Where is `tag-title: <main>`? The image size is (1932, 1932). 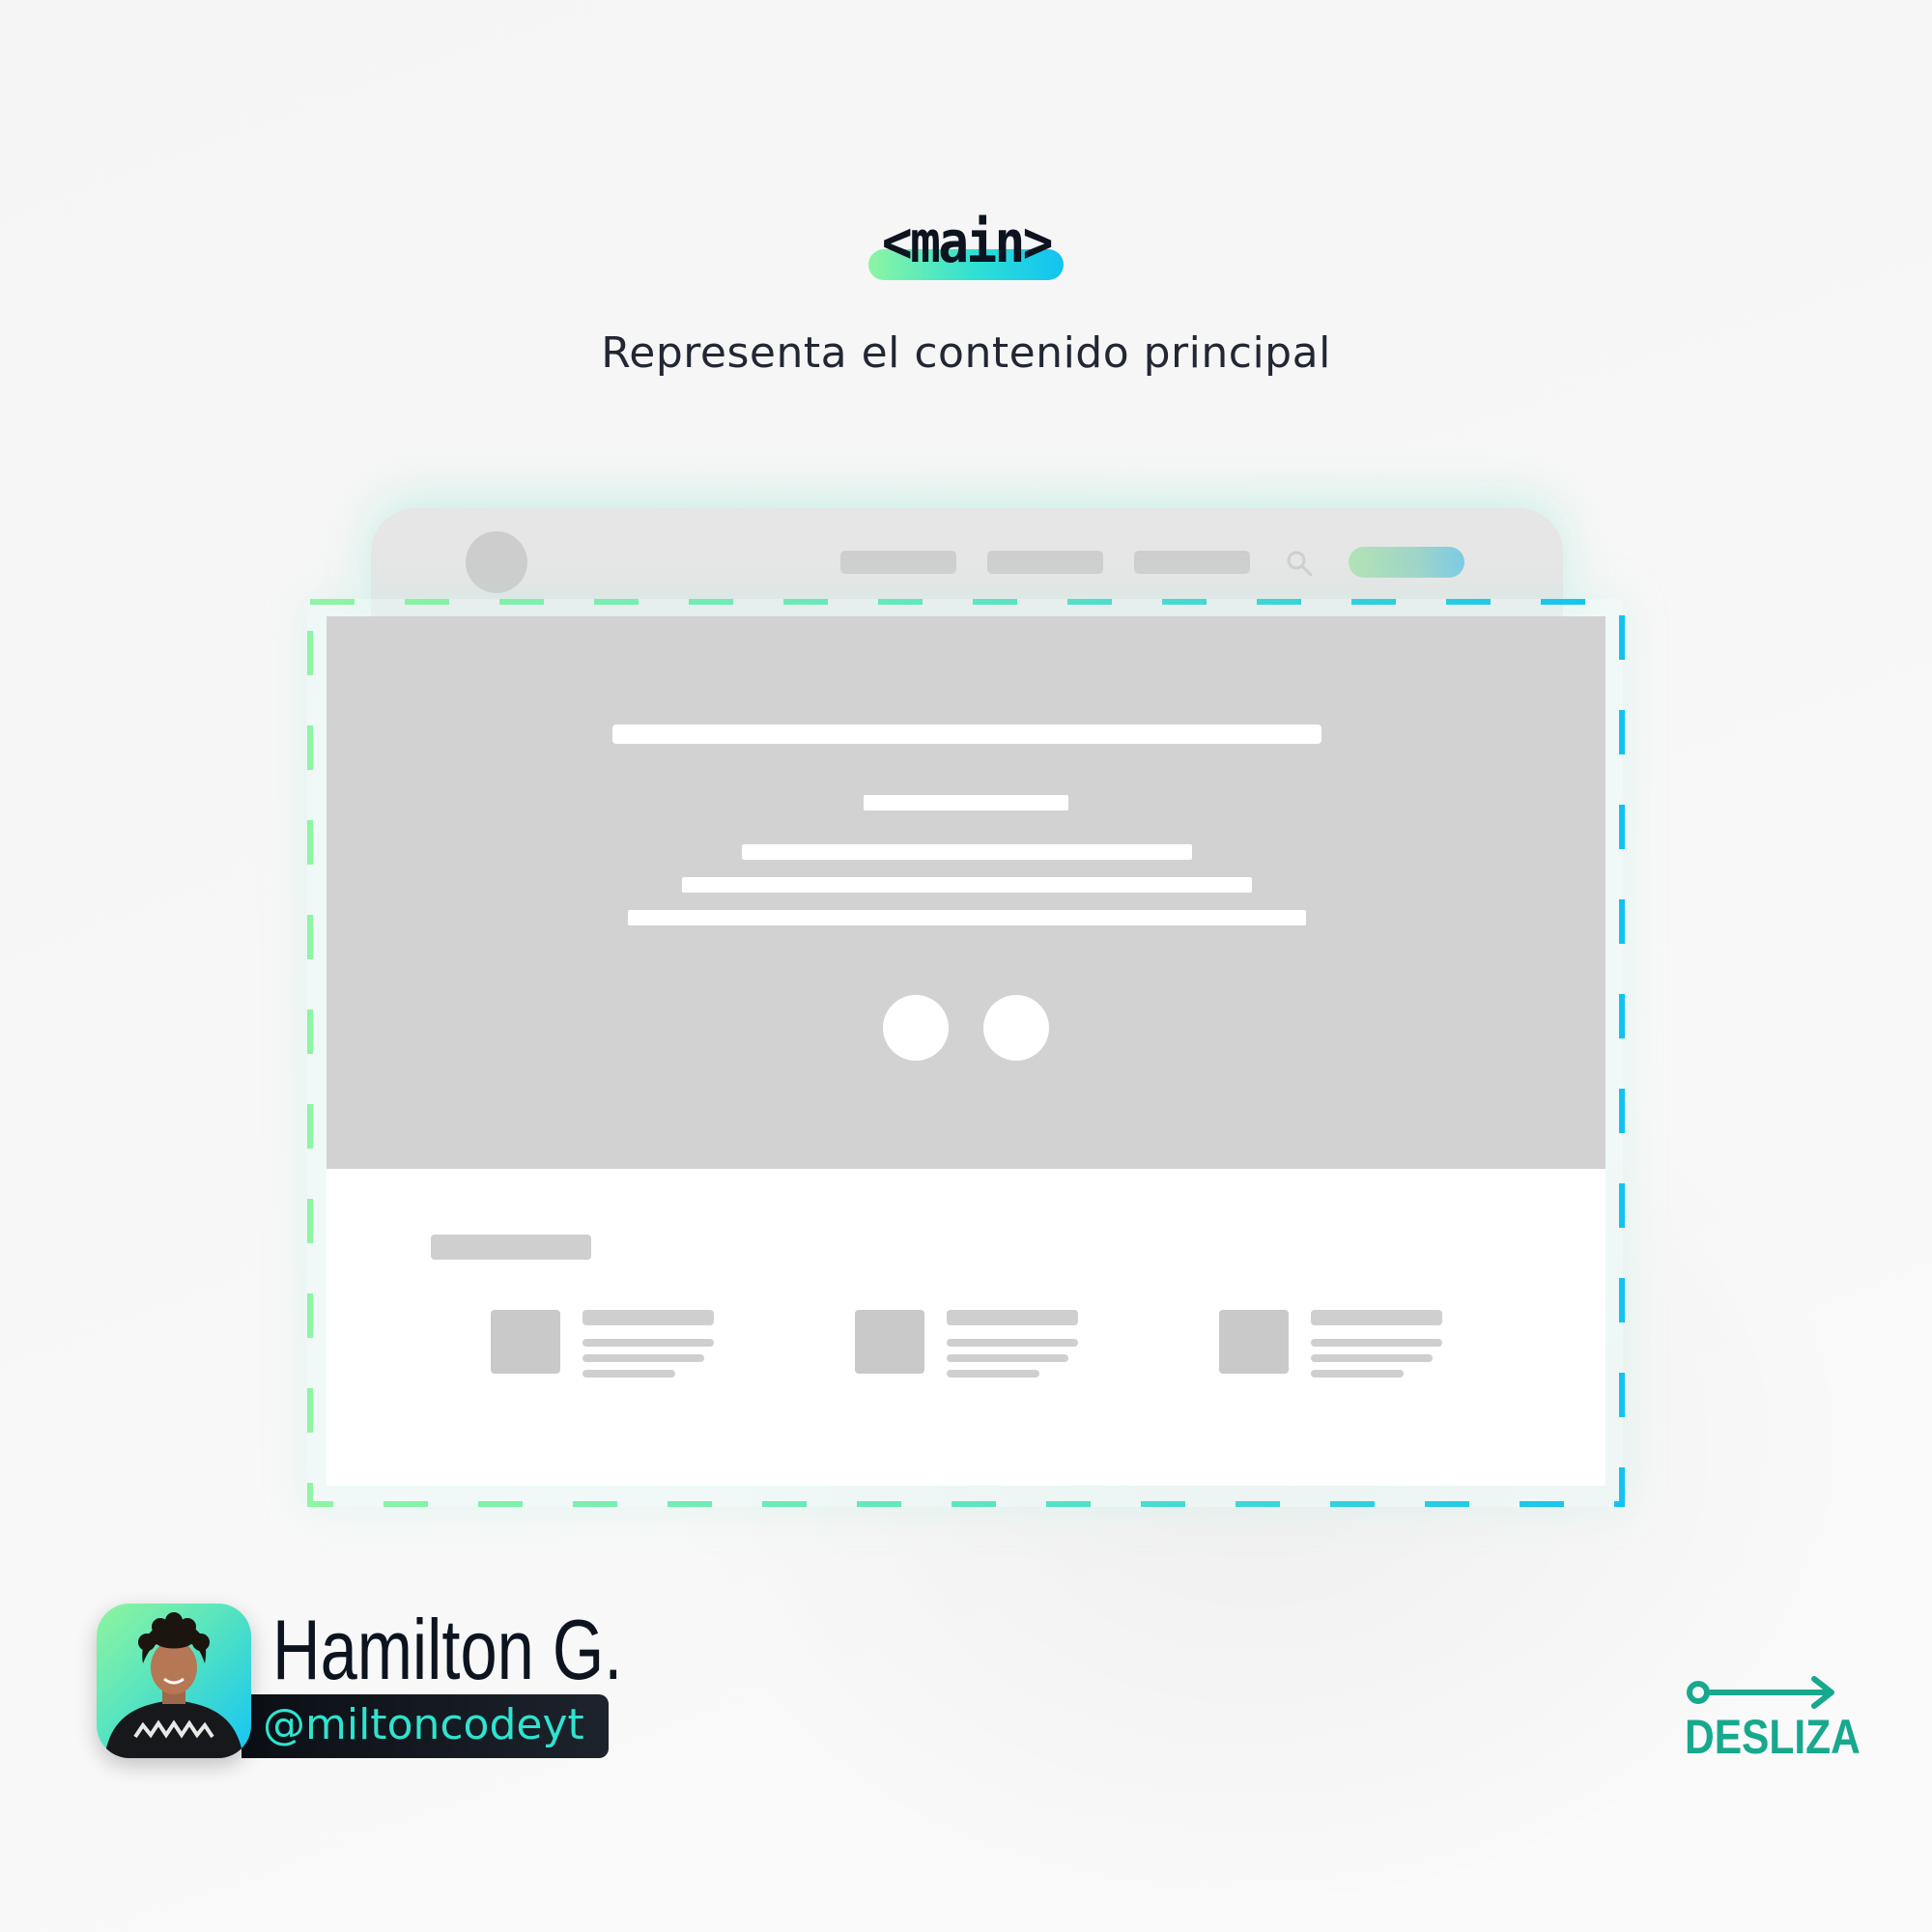
tag-title: <main> is located at coordinates (966, 244).